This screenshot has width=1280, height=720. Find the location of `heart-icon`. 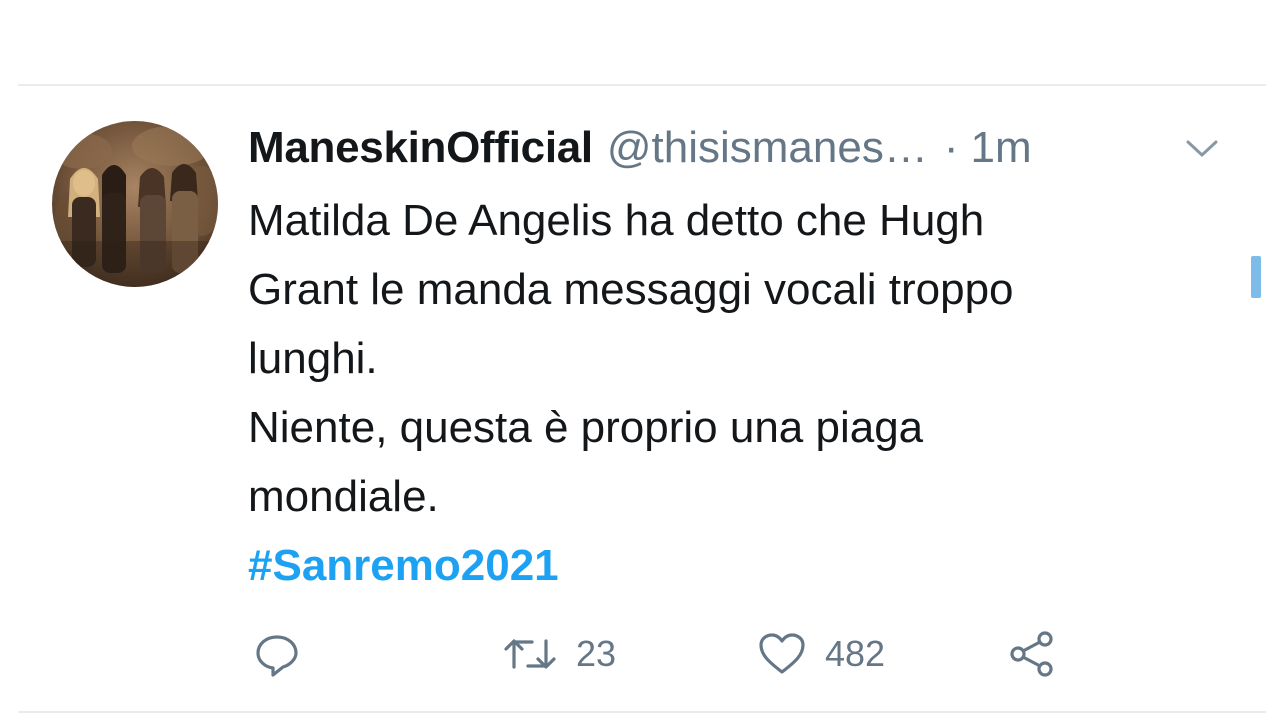

heart-icon is located at coordinates (782, 653).